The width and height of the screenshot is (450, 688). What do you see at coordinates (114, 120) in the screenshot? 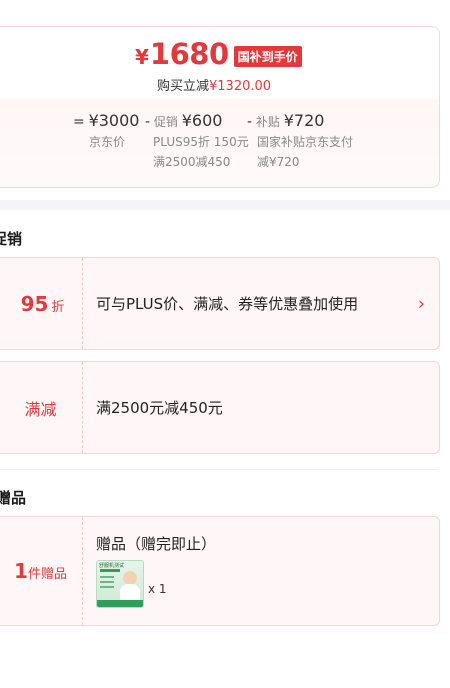
I see `jd-price-value: ¥3000` at bounding box center [114, 120].